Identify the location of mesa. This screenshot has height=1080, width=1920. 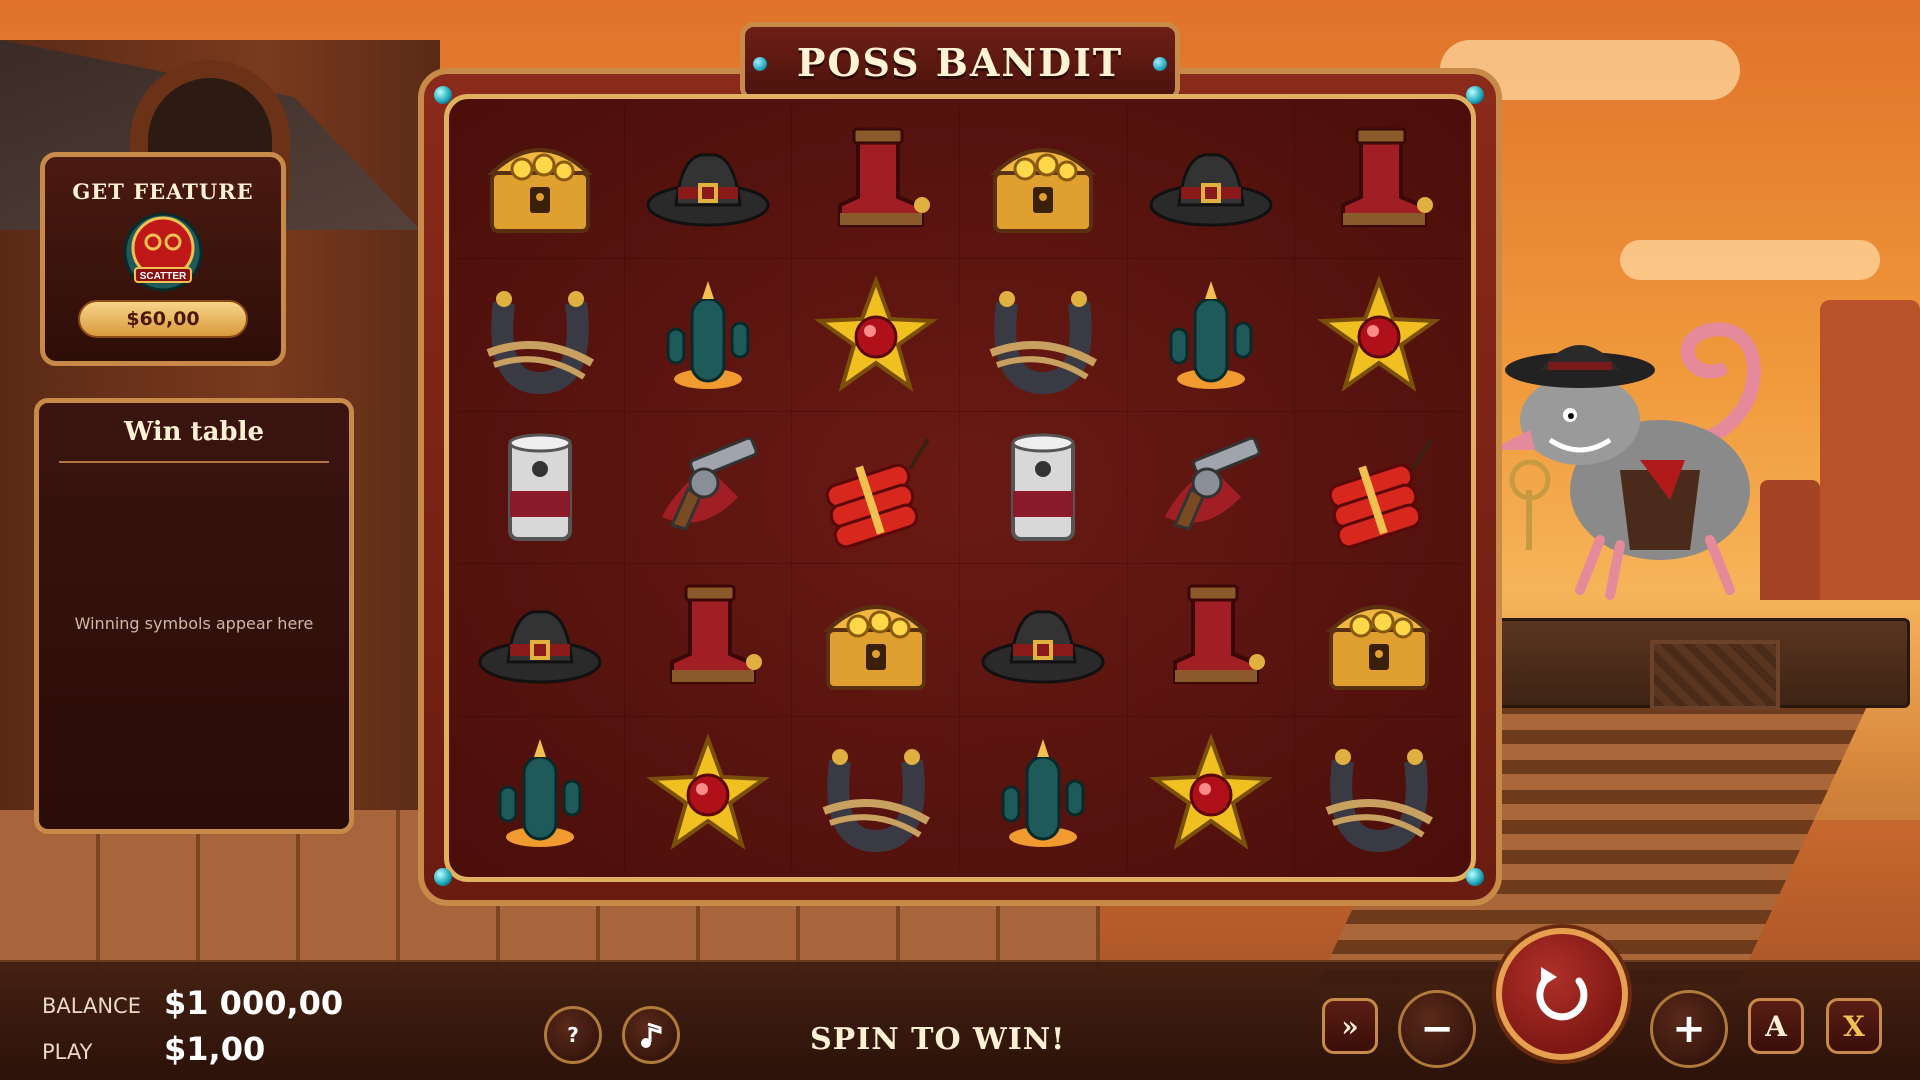
(1870, 450).